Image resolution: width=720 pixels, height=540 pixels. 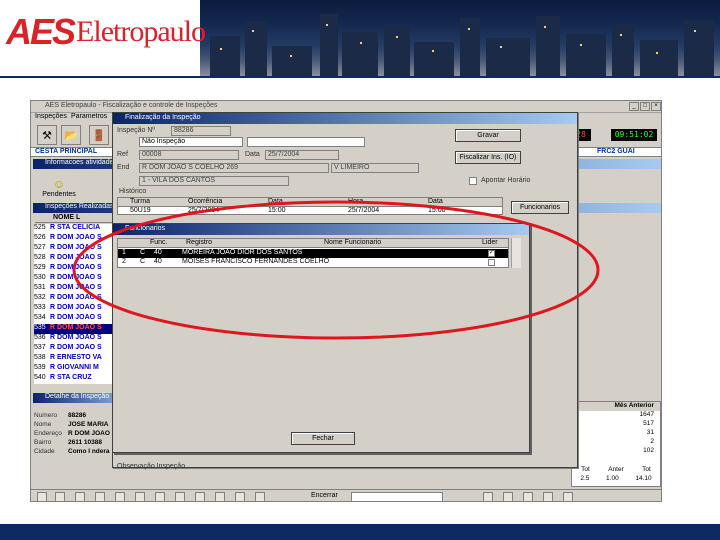 I want to click on finalizacao-title: Finalização da Inspeção, so click(x=163, y=117).